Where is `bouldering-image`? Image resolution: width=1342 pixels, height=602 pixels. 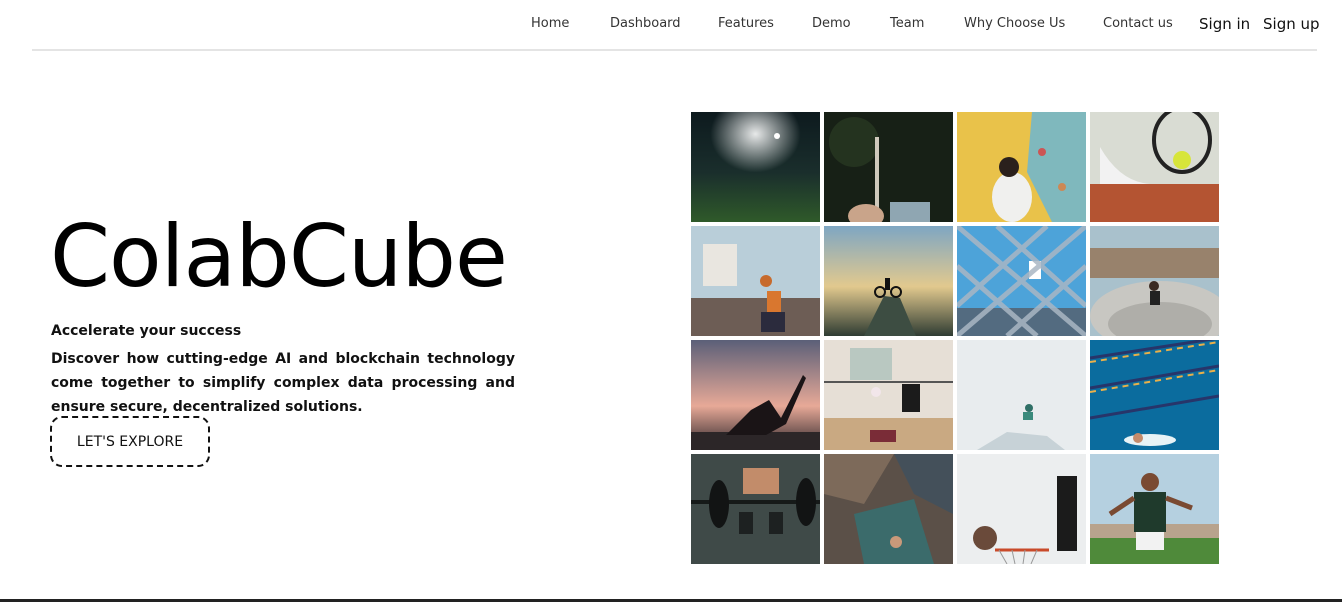
bouldering-image is located at coordinates (888, 509).